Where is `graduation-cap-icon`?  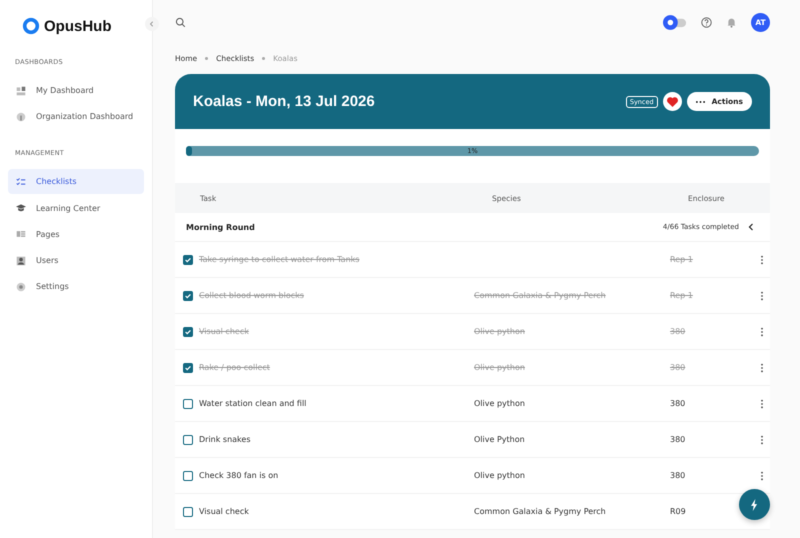
graduation-cap-icon is located at coordinates (21, 208).